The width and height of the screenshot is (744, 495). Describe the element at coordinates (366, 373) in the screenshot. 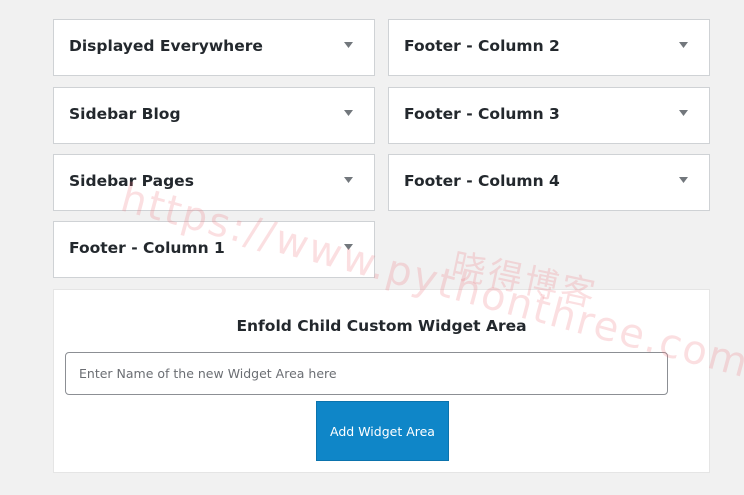

I see `widget-area-name-input` at that location.